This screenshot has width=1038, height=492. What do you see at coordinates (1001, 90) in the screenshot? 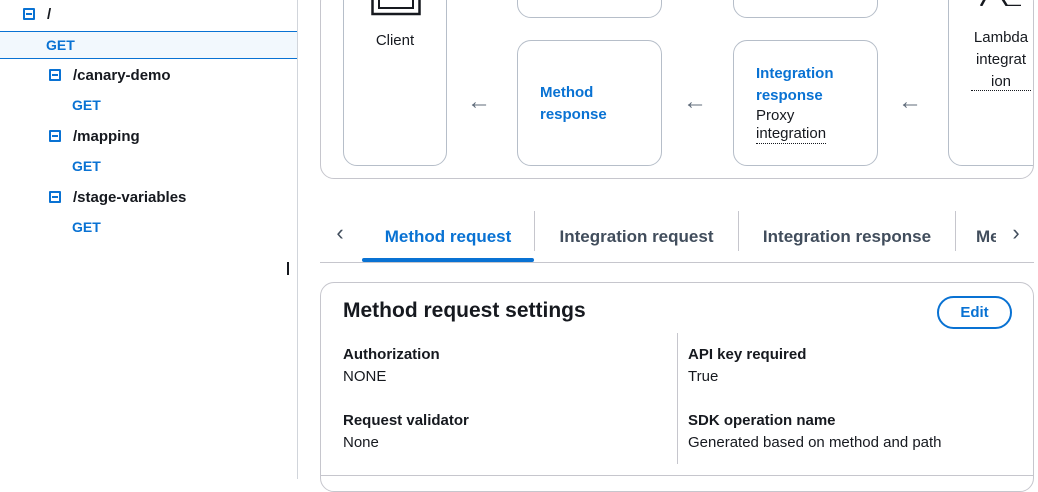
I see `lambda-label-underline` at bounding box center [1001, 90].